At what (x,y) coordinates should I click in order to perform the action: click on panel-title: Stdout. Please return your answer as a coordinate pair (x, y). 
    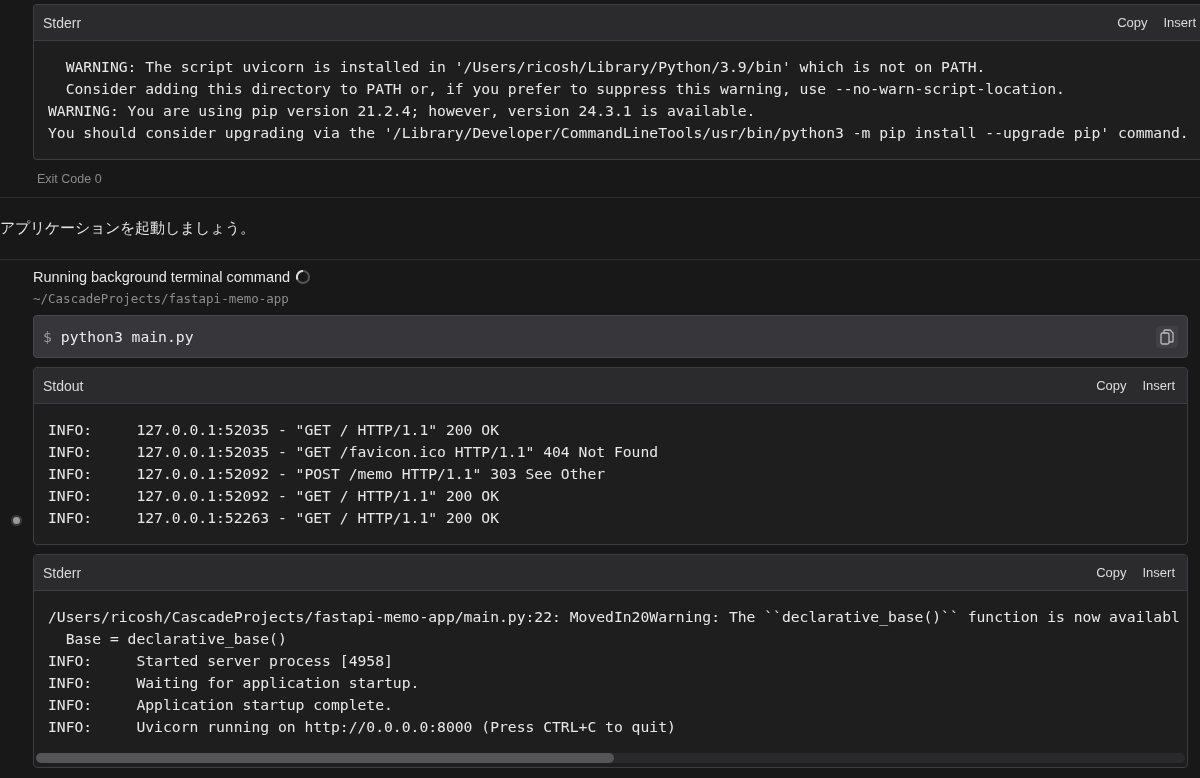
    Looking at the image, I should click on (63, 385).